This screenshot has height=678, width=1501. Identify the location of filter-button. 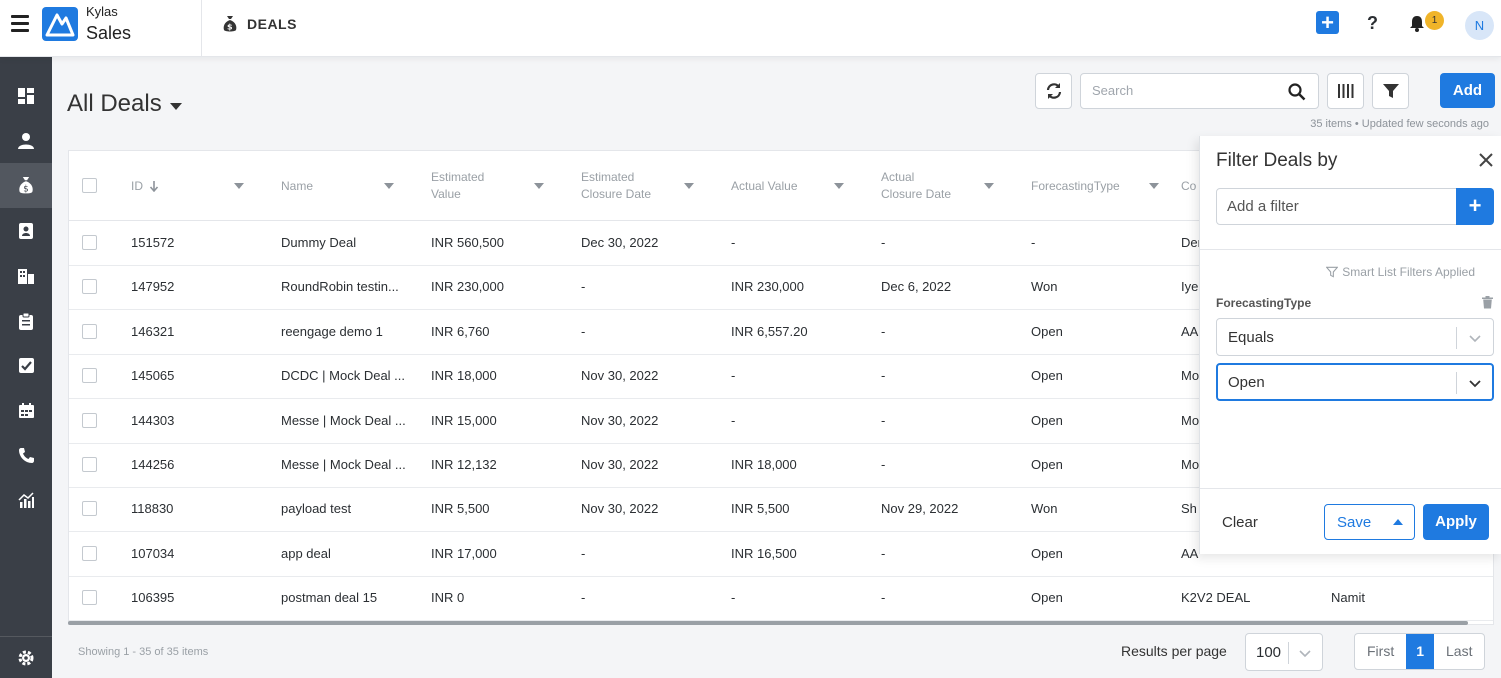
(1390, 91).